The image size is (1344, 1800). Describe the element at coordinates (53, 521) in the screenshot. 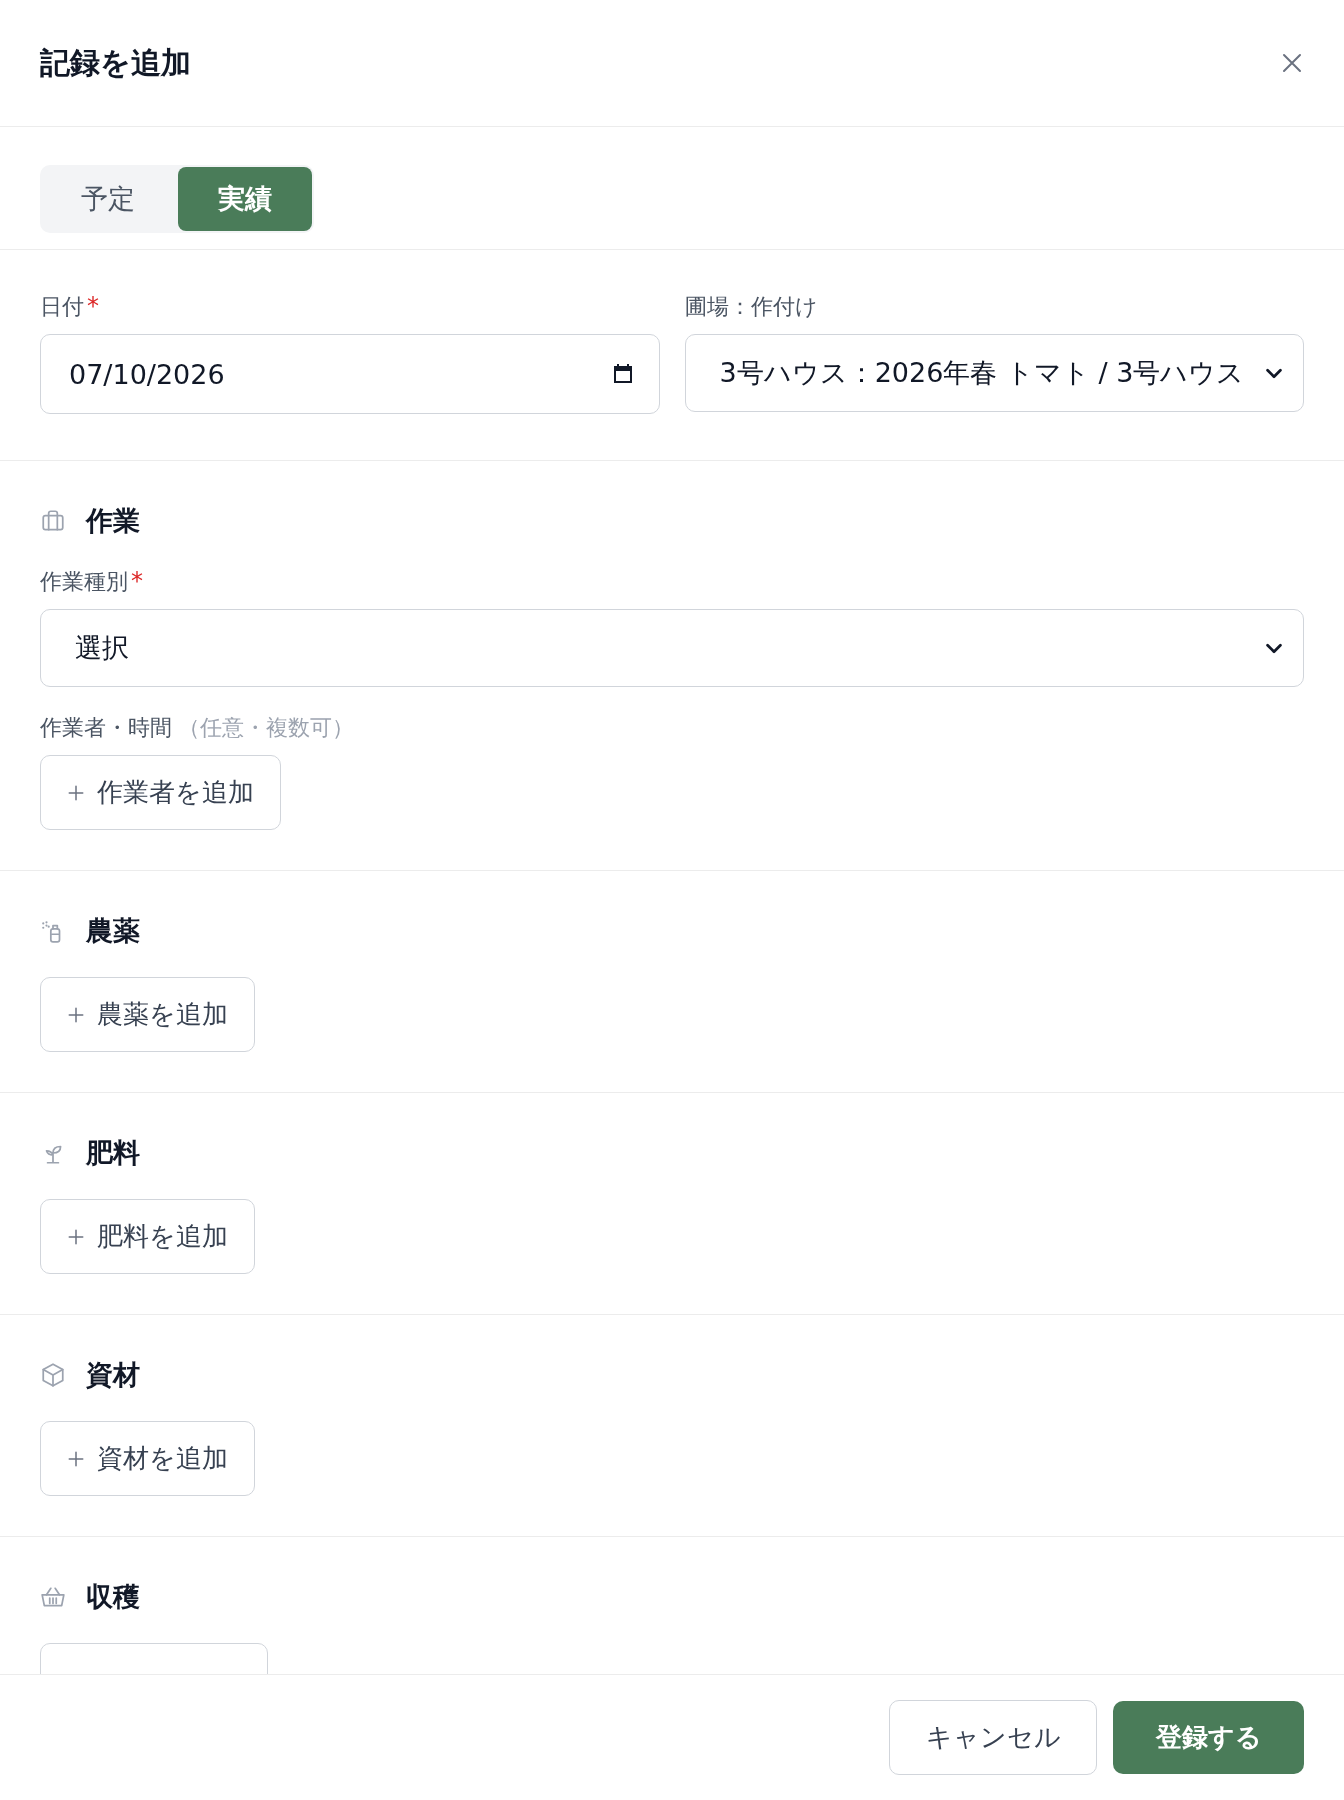

I see `briefcase-icon` at that location.